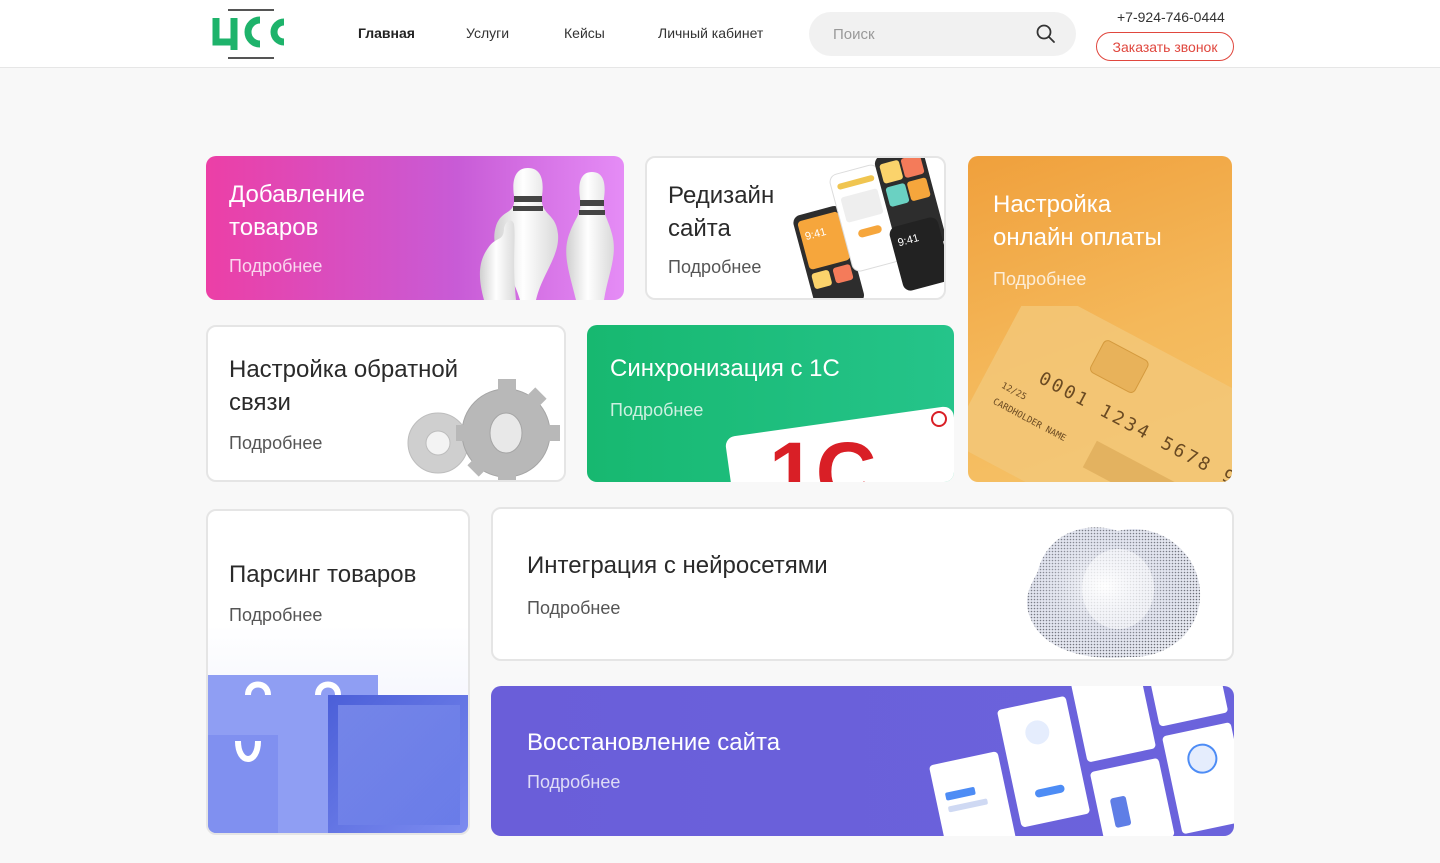  I want to click on card-1c-sync: Синхронизация с 1С Подробнее 1С, so click(770, 403).